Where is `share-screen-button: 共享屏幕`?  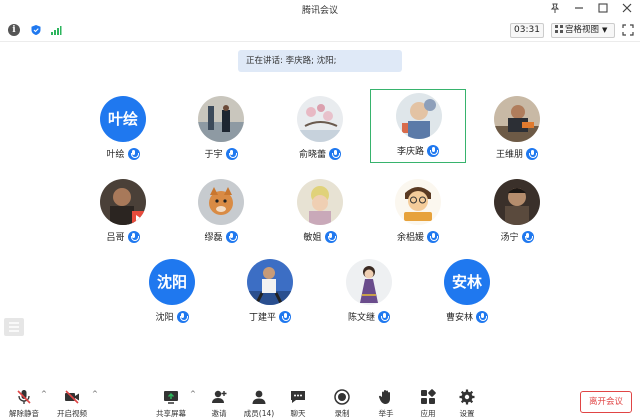
share-screen-button: 共享屏幕 is located at coordinates (171, 403).